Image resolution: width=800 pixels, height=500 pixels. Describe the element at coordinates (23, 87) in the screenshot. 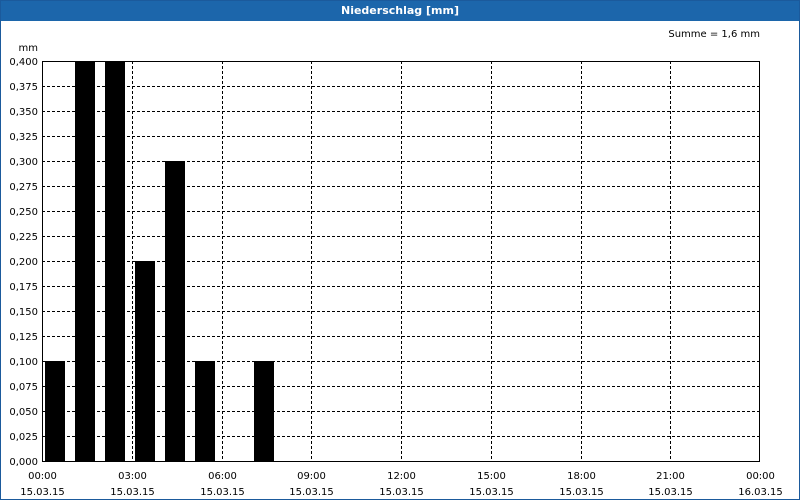

I see `y-tick-label: 0,375` at that location.